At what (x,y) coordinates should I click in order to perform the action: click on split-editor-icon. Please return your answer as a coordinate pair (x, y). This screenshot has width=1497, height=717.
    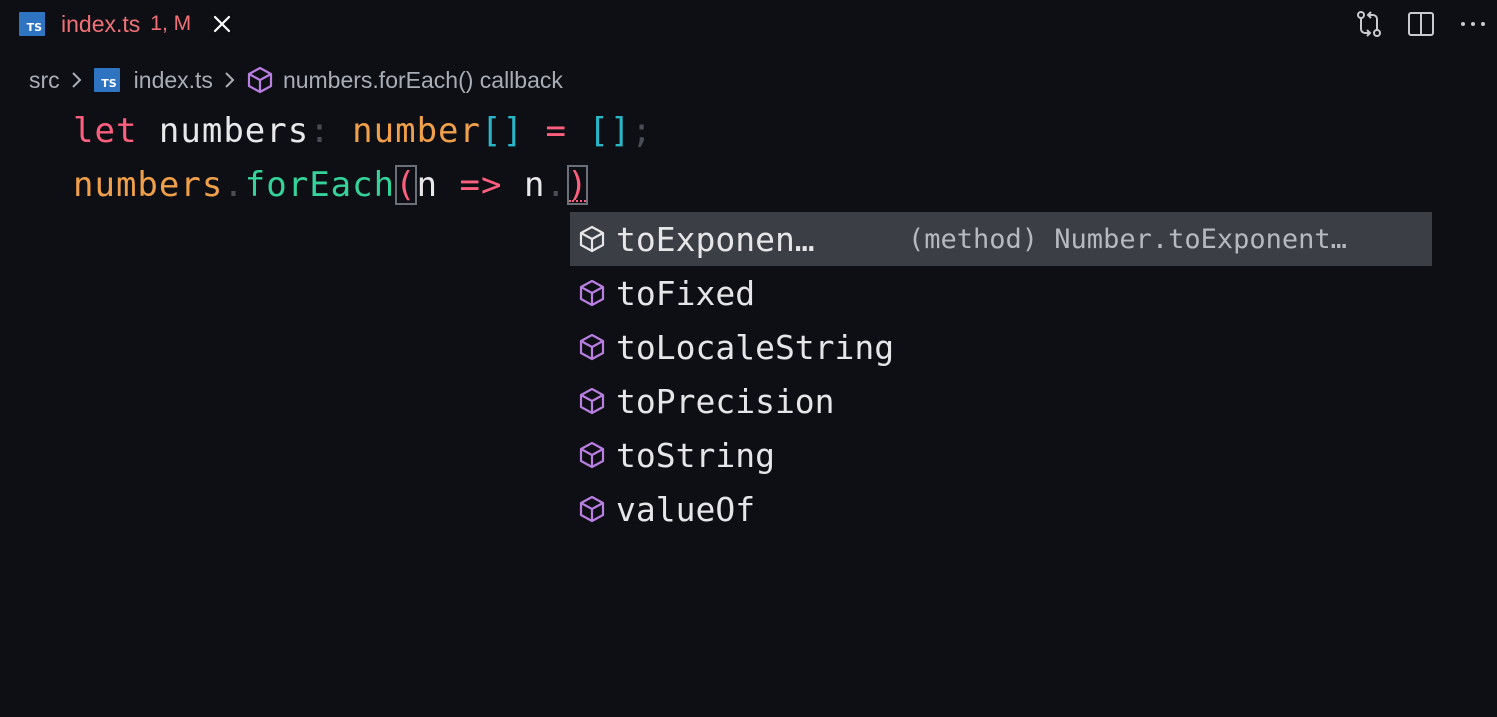
    Looking at the image, I should click on (1421, 24).